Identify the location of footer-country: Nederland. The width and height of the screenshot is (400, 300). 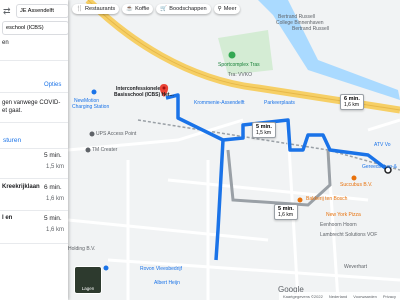
(338, 296).